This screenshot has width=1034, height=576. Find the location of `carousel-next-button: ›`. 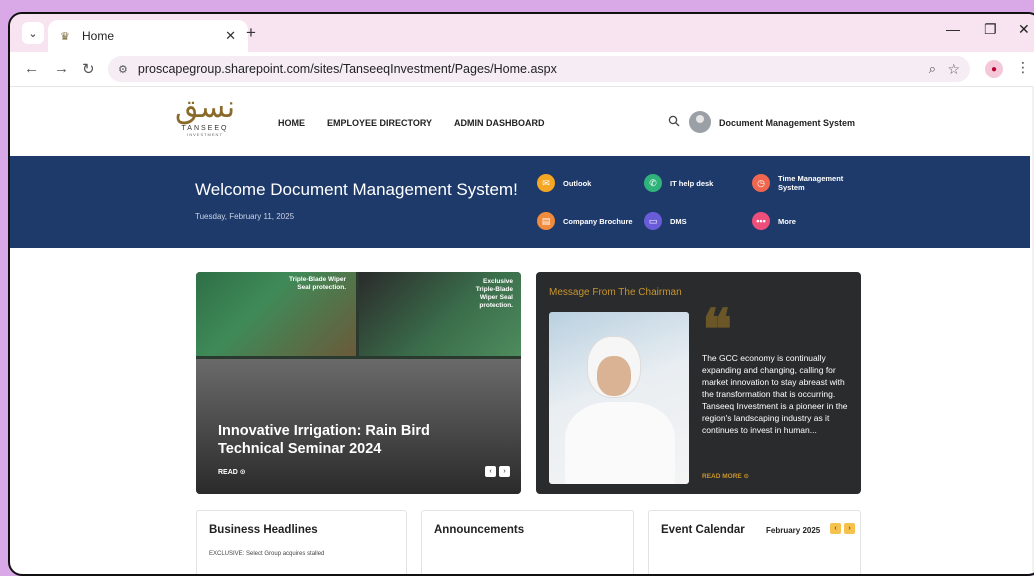

carousel-next-button: › is located at coordinates (504, 471).